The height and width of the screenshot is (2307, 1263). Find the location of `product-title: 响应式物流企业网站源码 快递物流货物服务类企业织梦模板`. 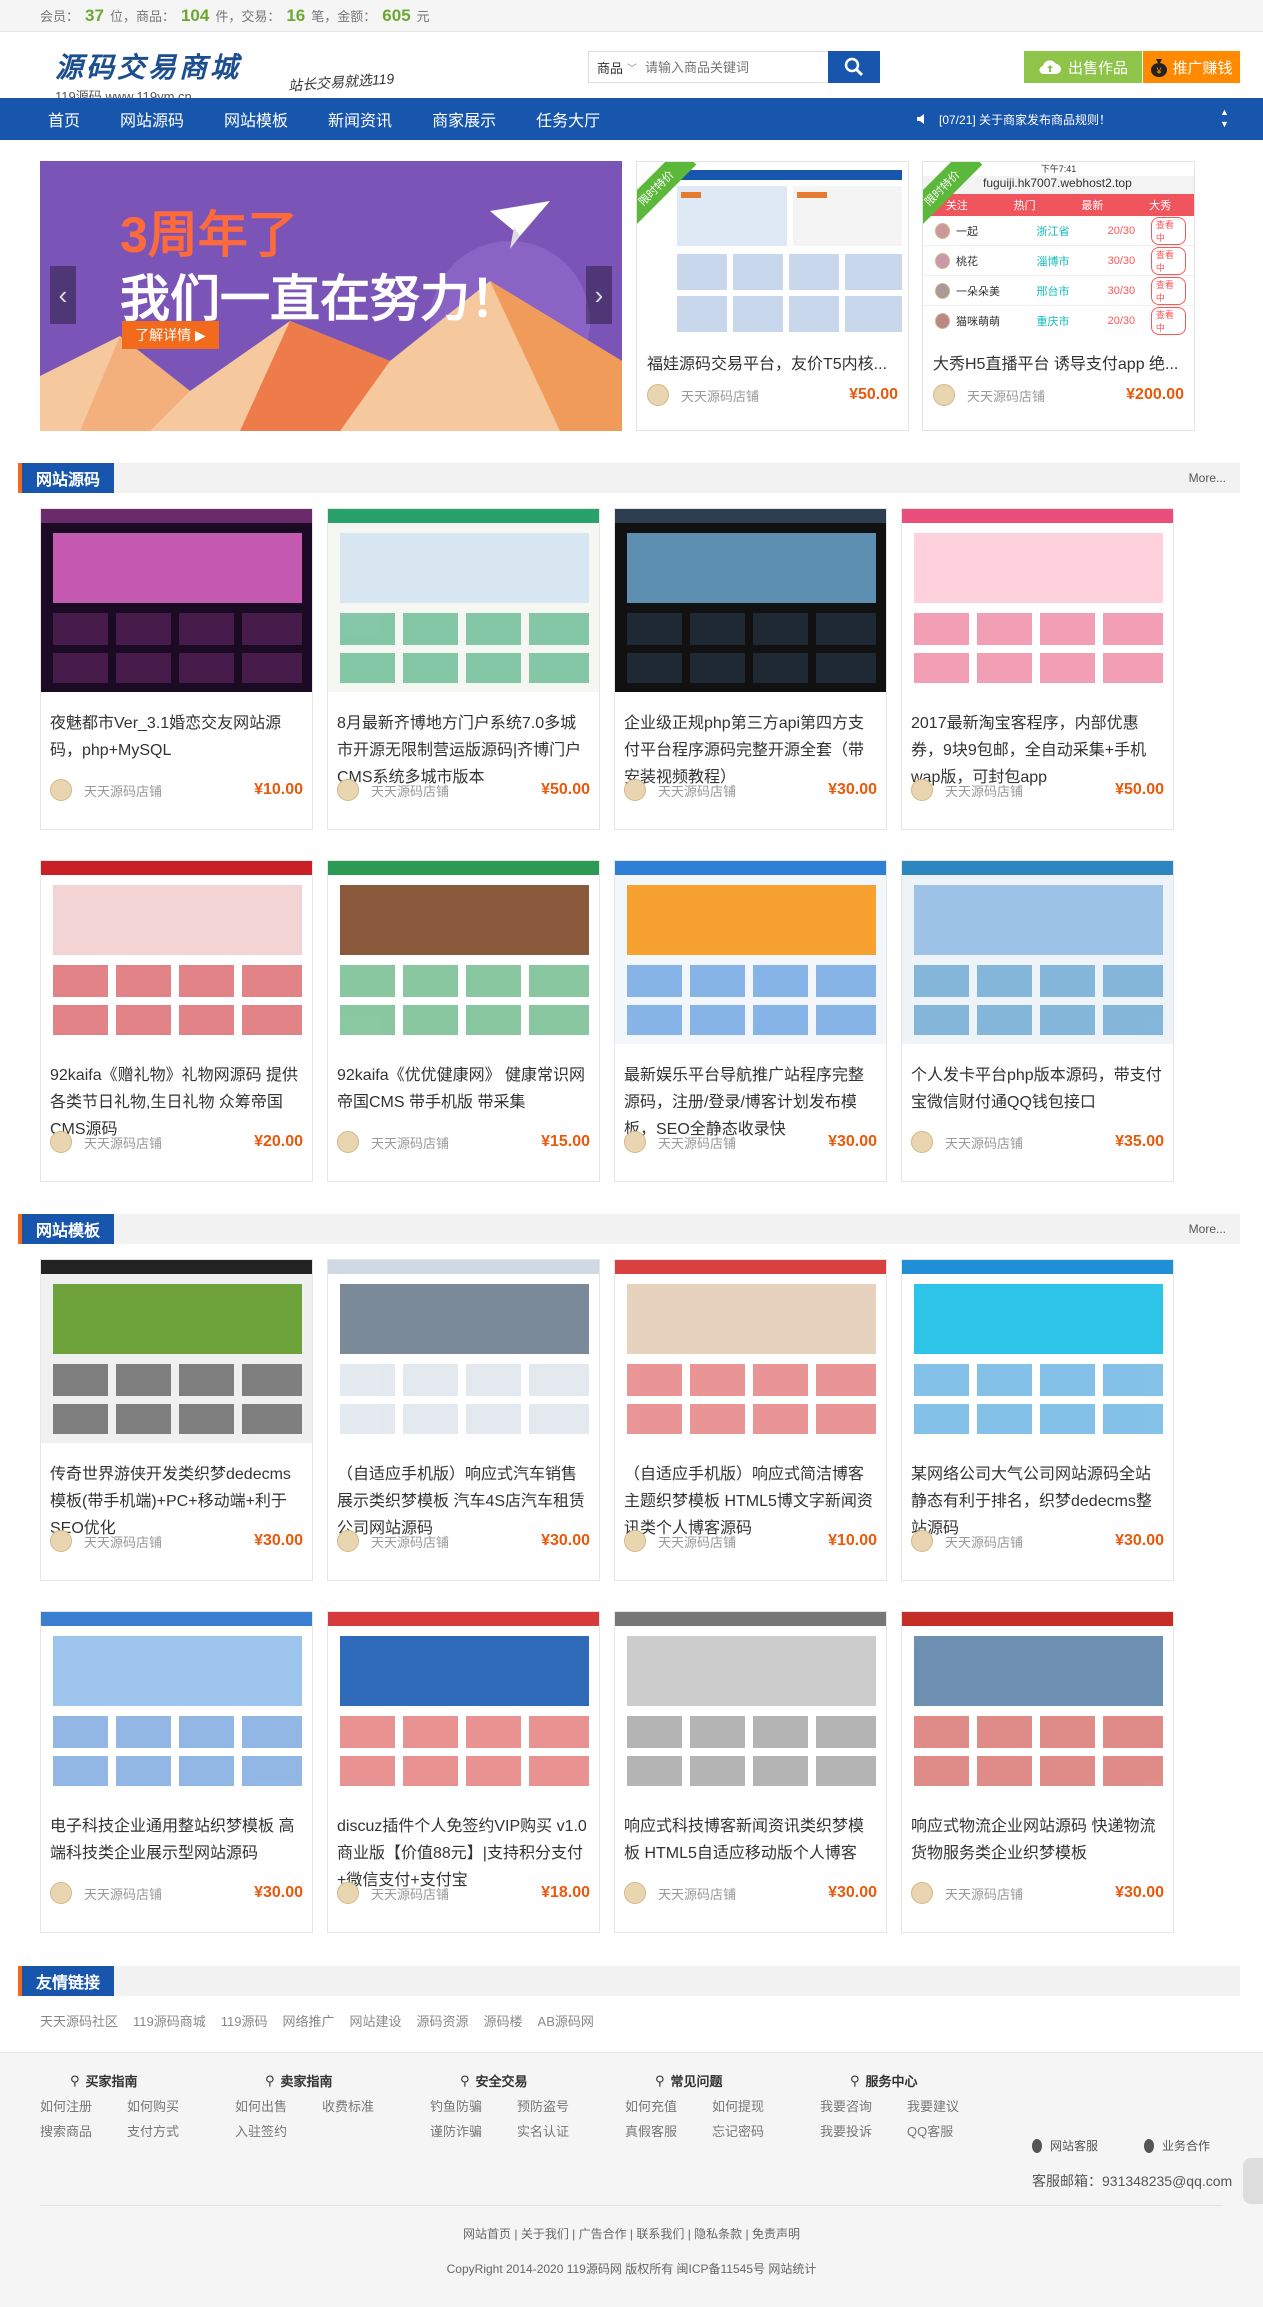

product-title: 响应式物流企业网站源码 快递物流货物服务类企业织梦模板 is located at coordinates (1037, 1843).